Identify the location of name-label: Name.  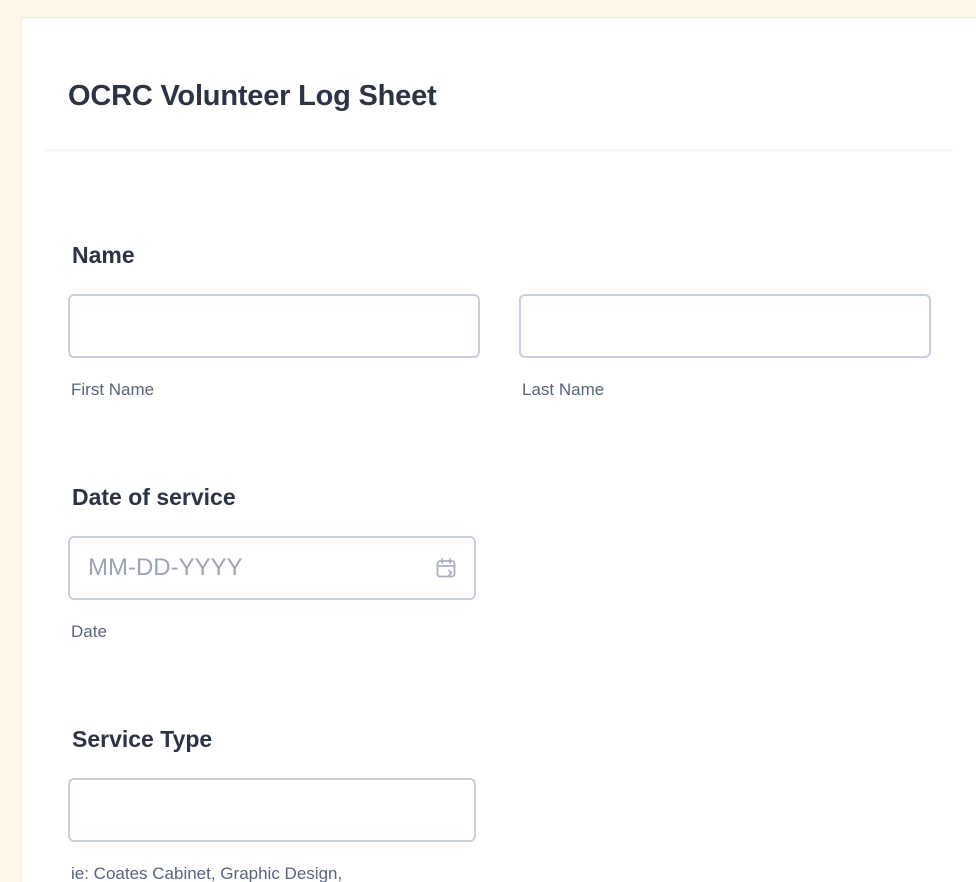
(103, 255).